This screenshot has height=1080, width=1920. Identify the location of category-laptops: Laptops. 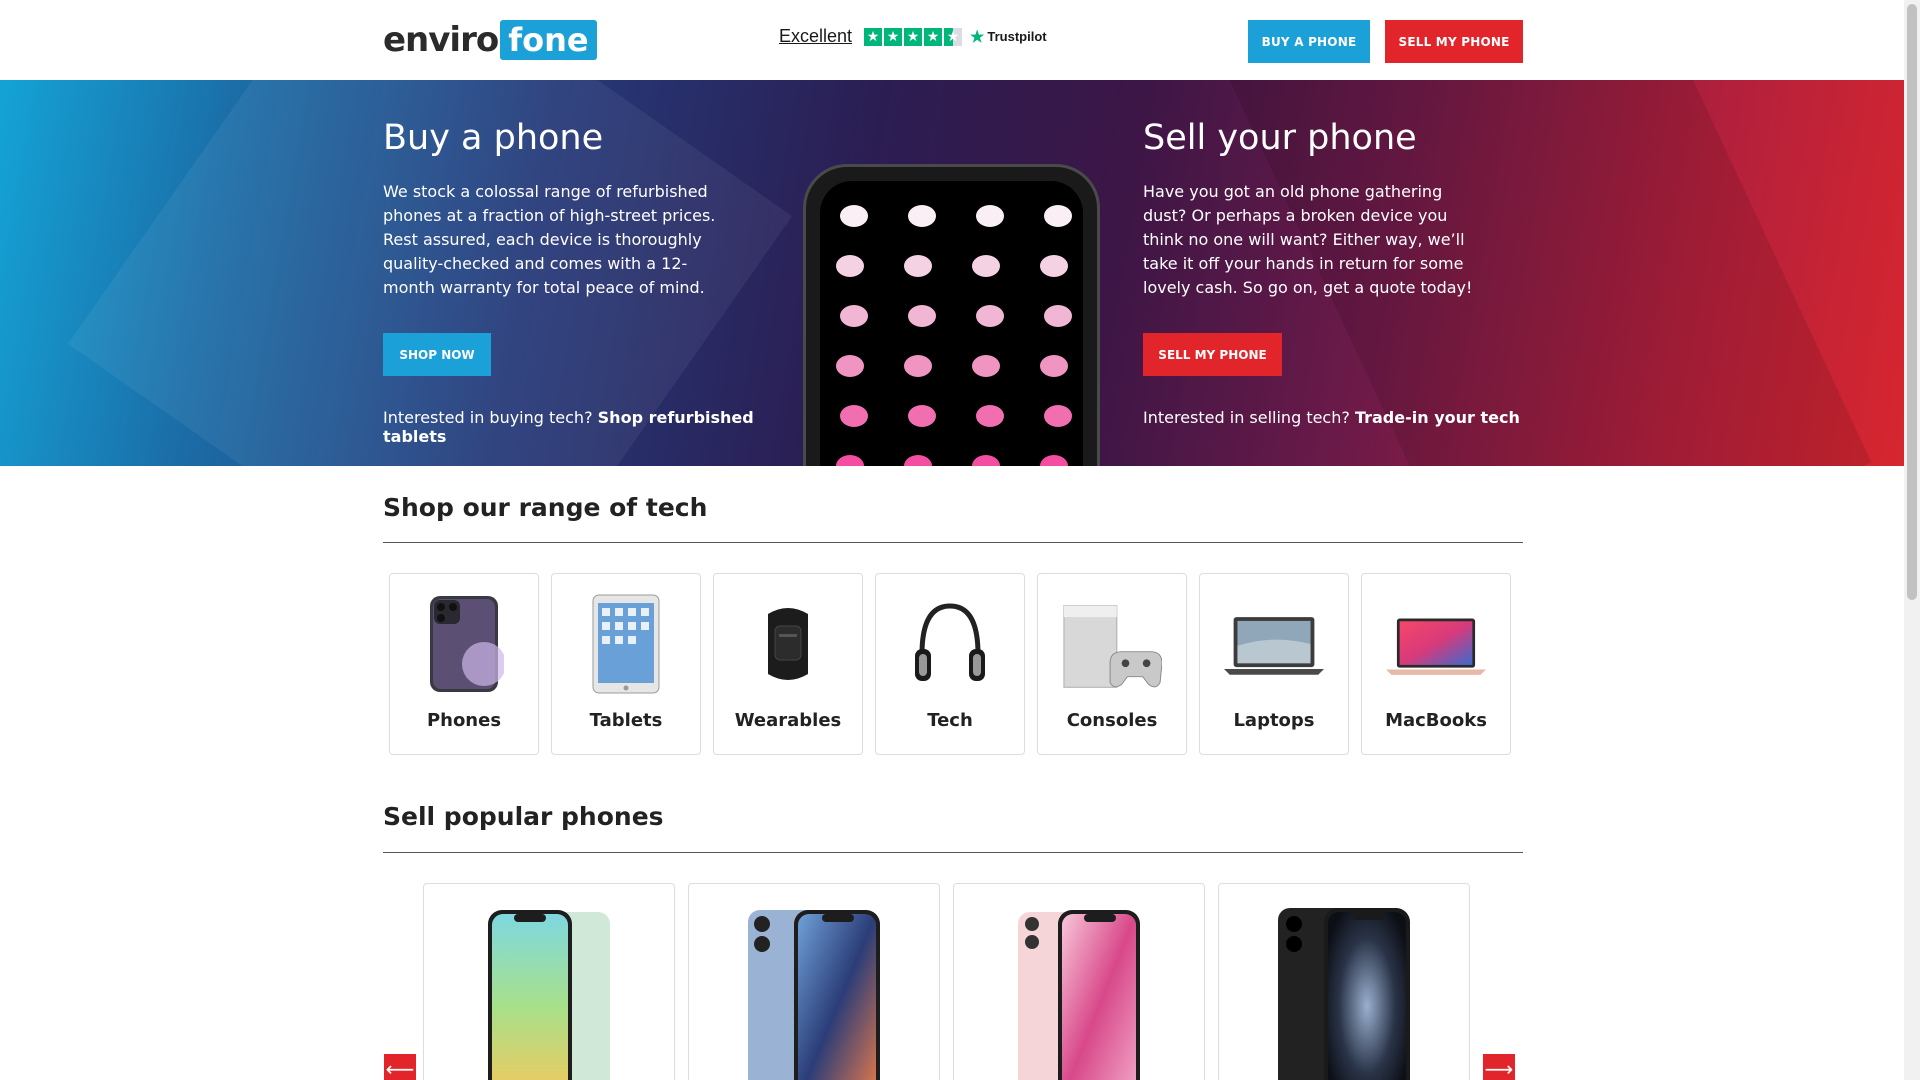
(1274, 664).